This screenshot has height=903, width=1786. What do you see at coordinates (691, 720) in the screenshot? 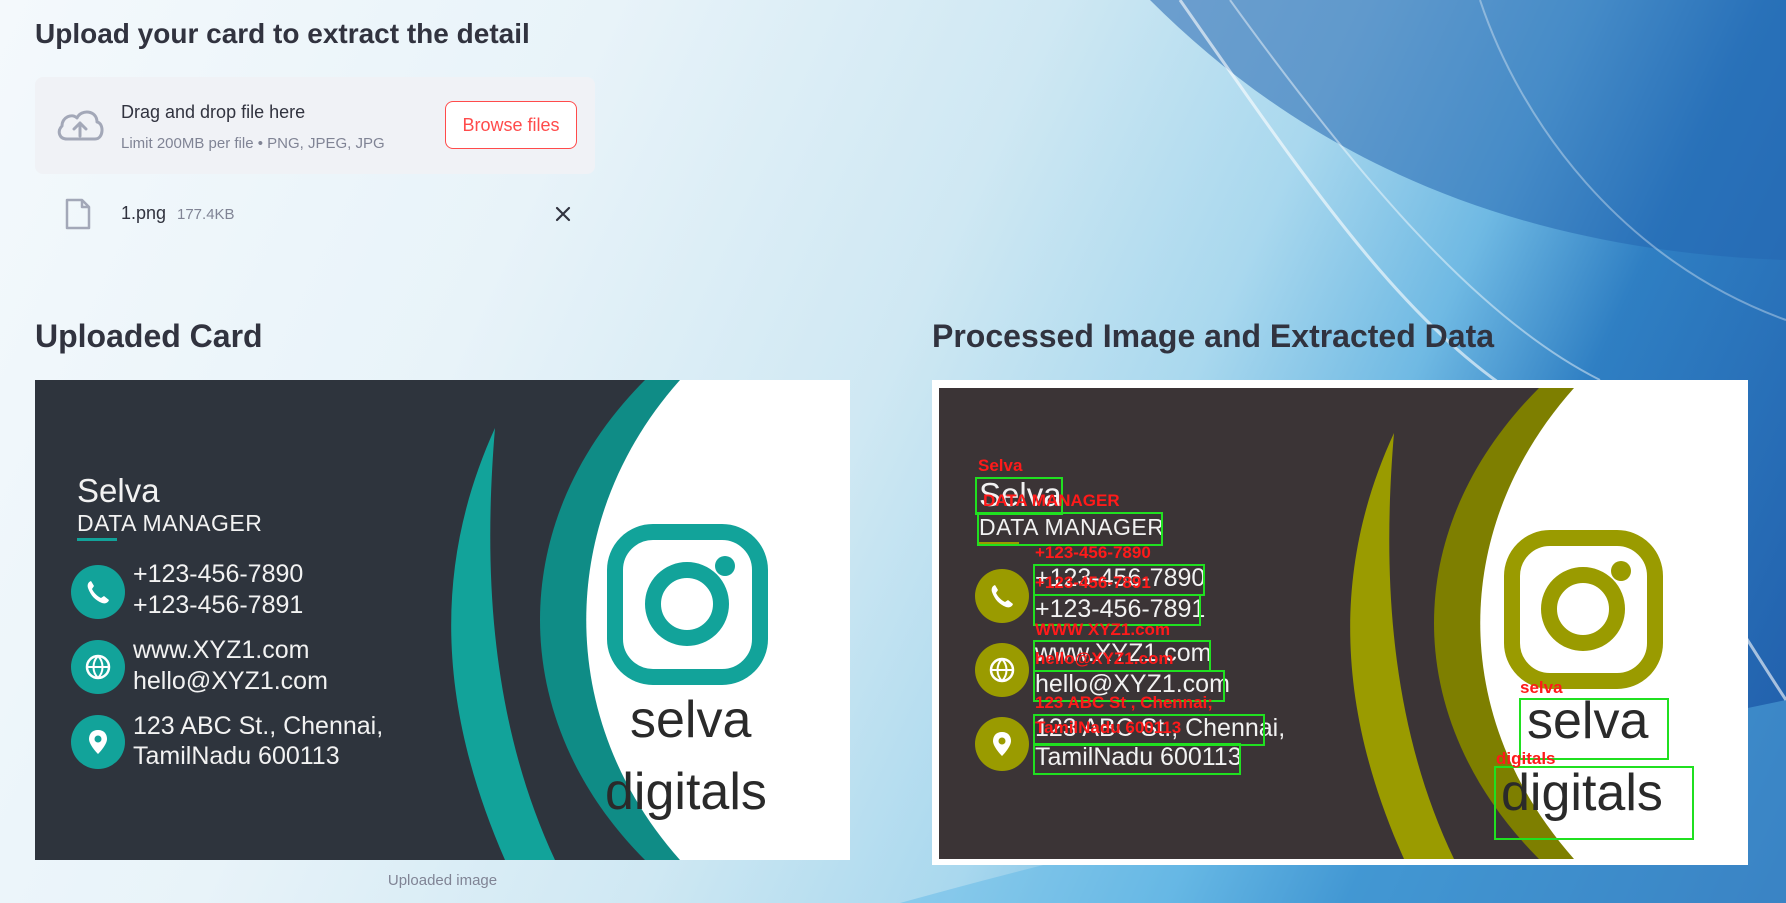
I see `card-brand-1: selva` at bounding box center [691, 720].